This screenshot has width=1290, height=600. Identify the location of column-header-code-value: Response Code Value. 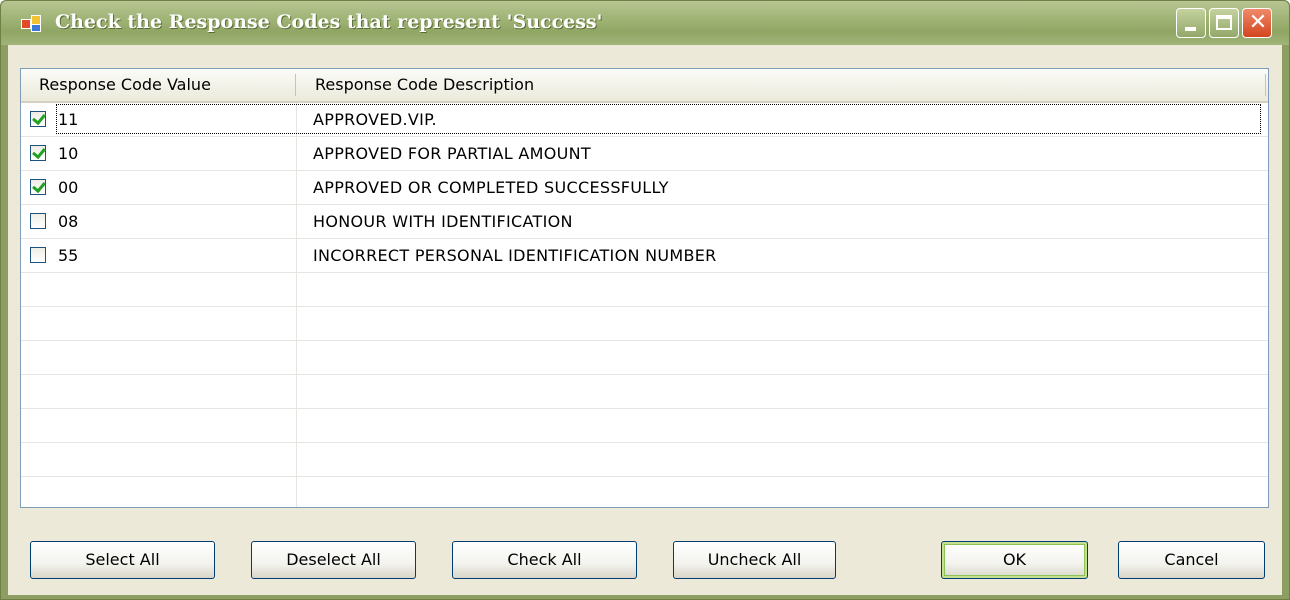
(125, 85).